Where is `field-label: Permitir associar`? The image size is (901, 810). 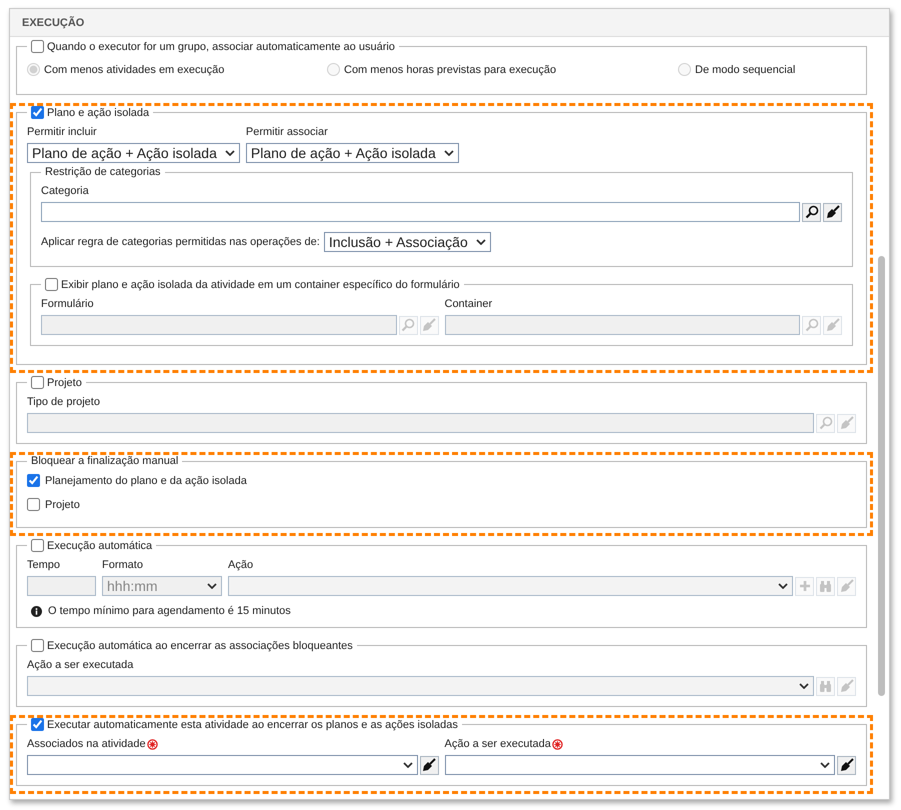
field-label: Permitir associar is located at coordinates (287, 132).